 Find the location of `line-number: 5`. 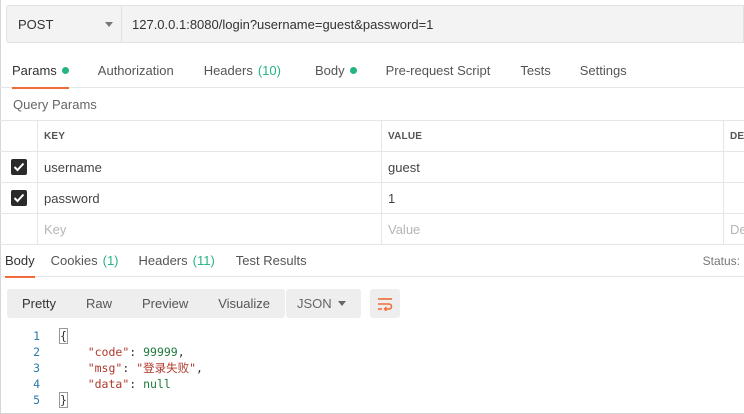

line-number: 5 is located at coordinates (36, 400).